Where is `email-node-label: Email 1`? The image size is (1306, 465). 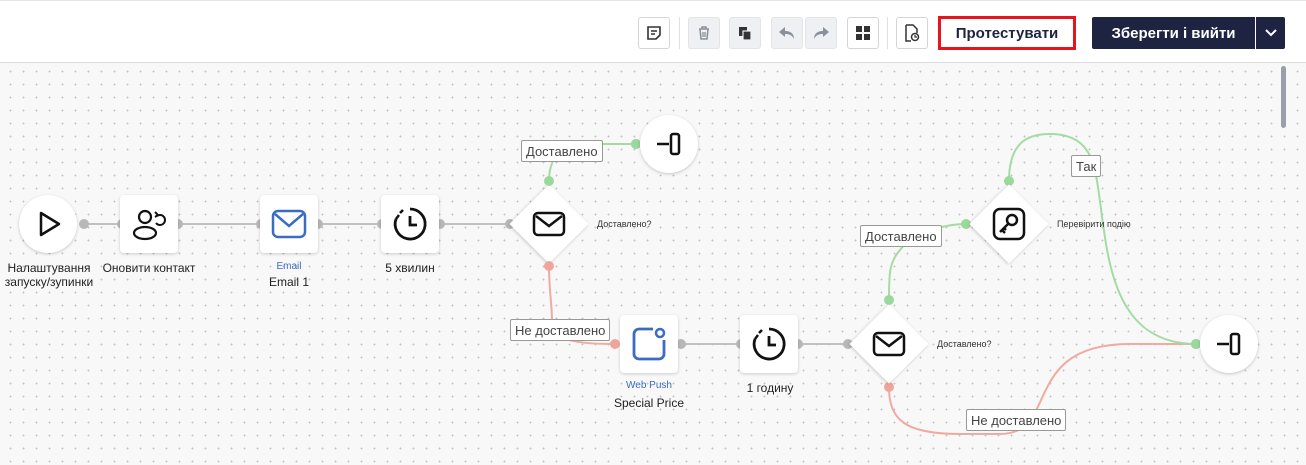
email-node-label: Email 1 is located at coordinates (288, 282).